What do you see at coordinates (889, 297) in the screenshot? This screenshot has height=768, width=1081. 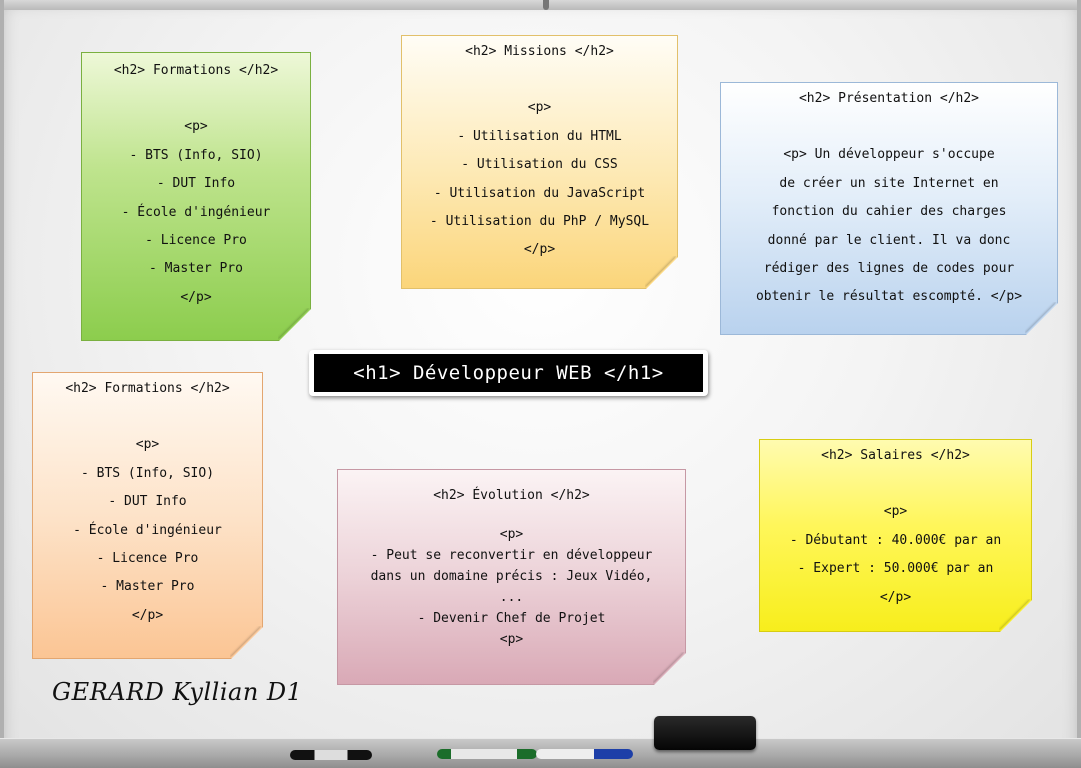 I see `note-line: obtenir le résultat escompté. </p>` at bounding box center [889, 297].